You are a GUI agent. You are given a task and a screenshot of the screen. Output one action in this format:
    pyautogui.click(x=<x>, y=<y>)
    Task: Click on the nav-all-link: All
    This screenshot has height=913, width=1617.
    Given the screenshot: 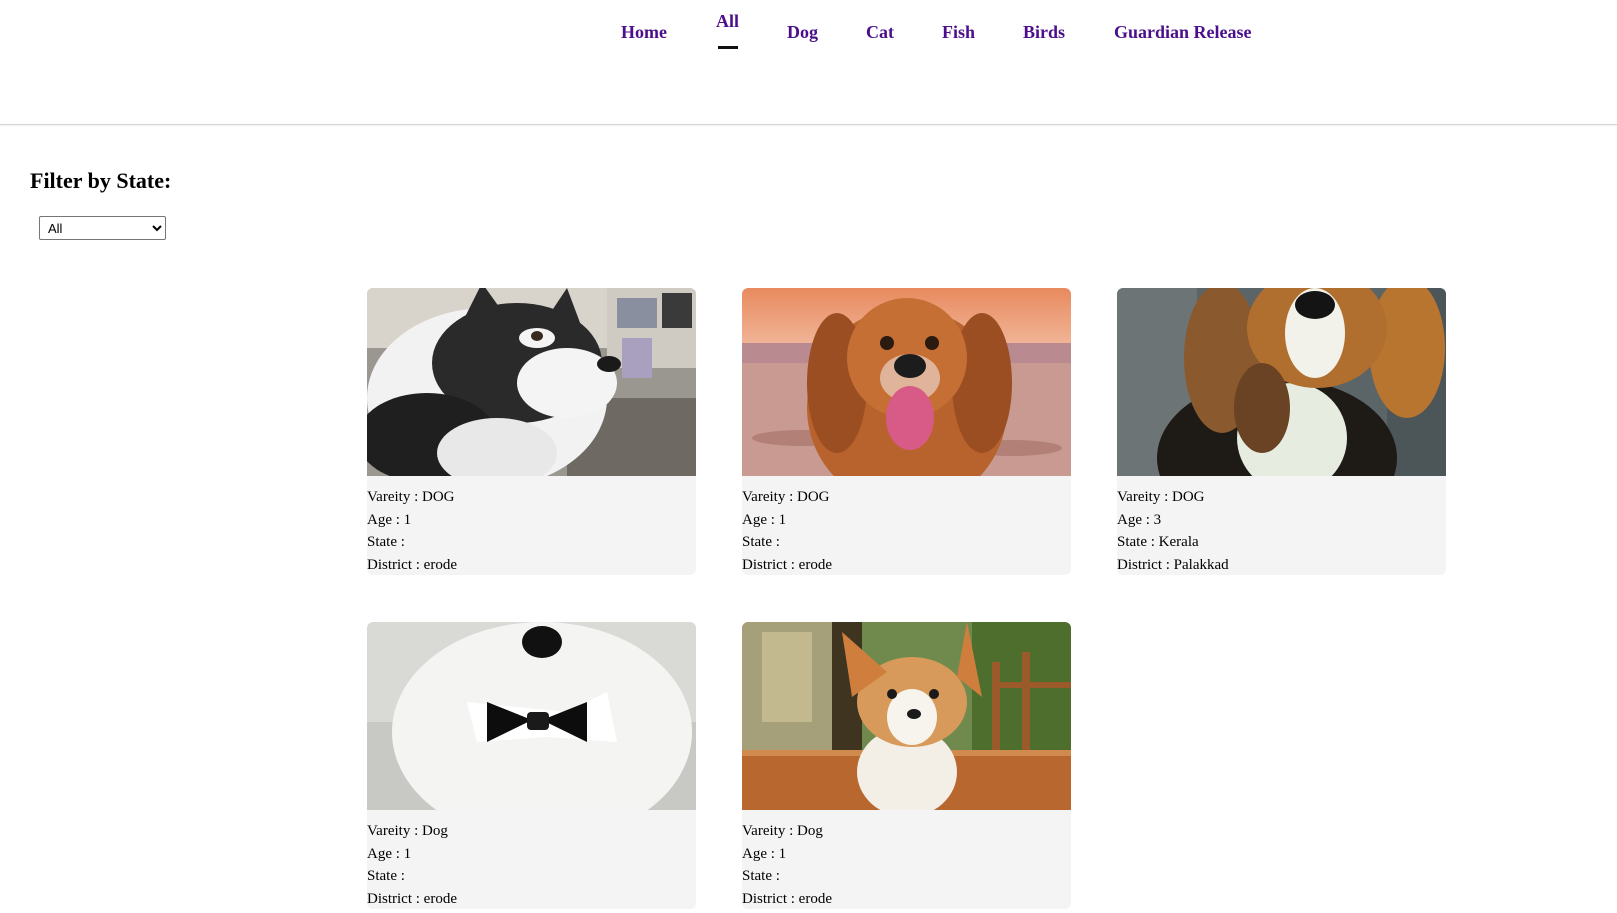 What is the action you would take?
    pyautogui.click(x=727, y=21)
    